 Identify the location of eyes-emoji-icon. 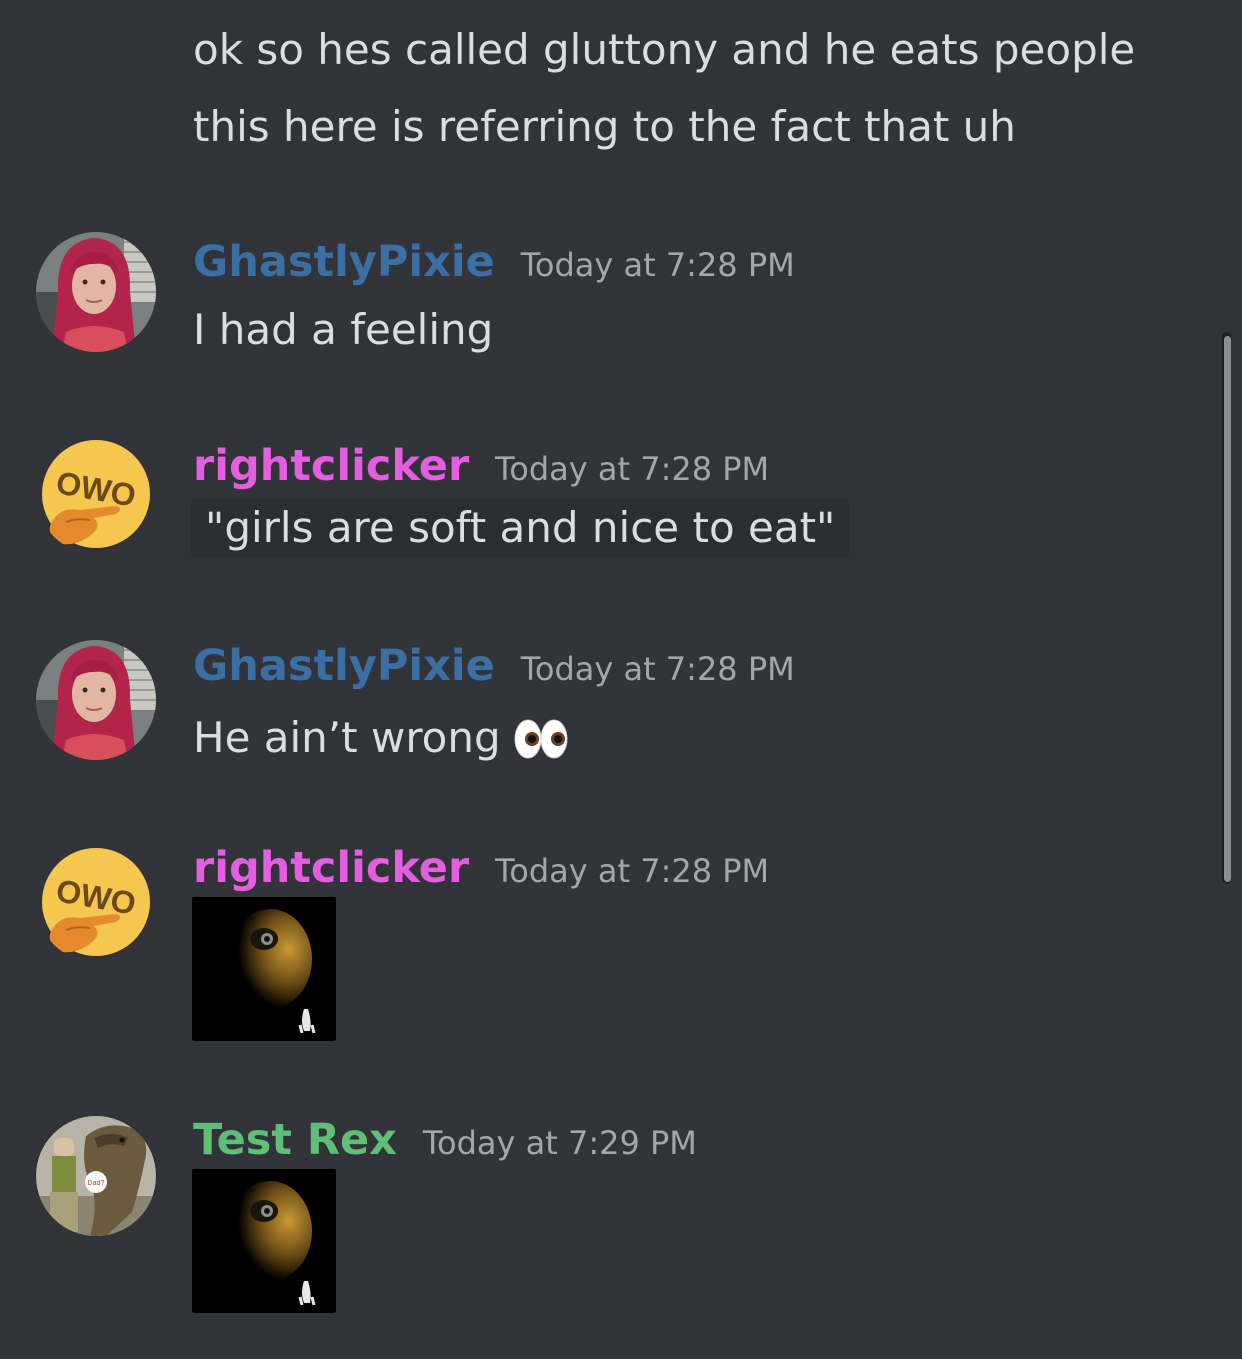
(541, 738).